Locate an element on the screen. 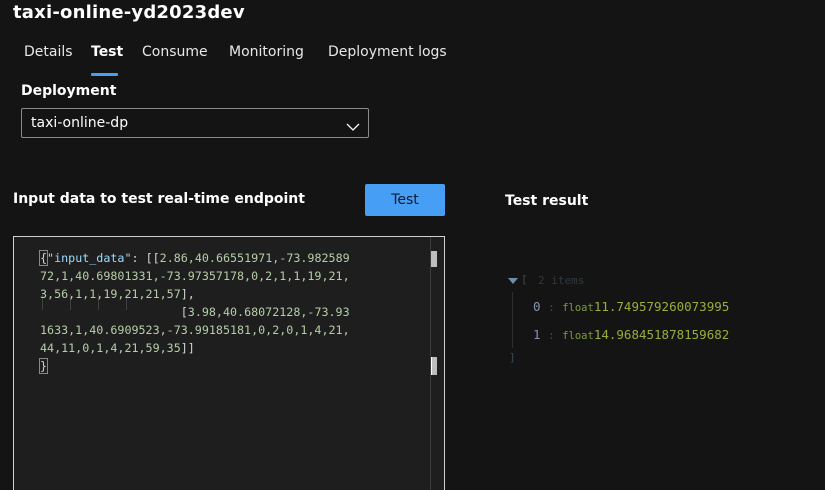  json-indent-guide is located at coordinates (512, 320).